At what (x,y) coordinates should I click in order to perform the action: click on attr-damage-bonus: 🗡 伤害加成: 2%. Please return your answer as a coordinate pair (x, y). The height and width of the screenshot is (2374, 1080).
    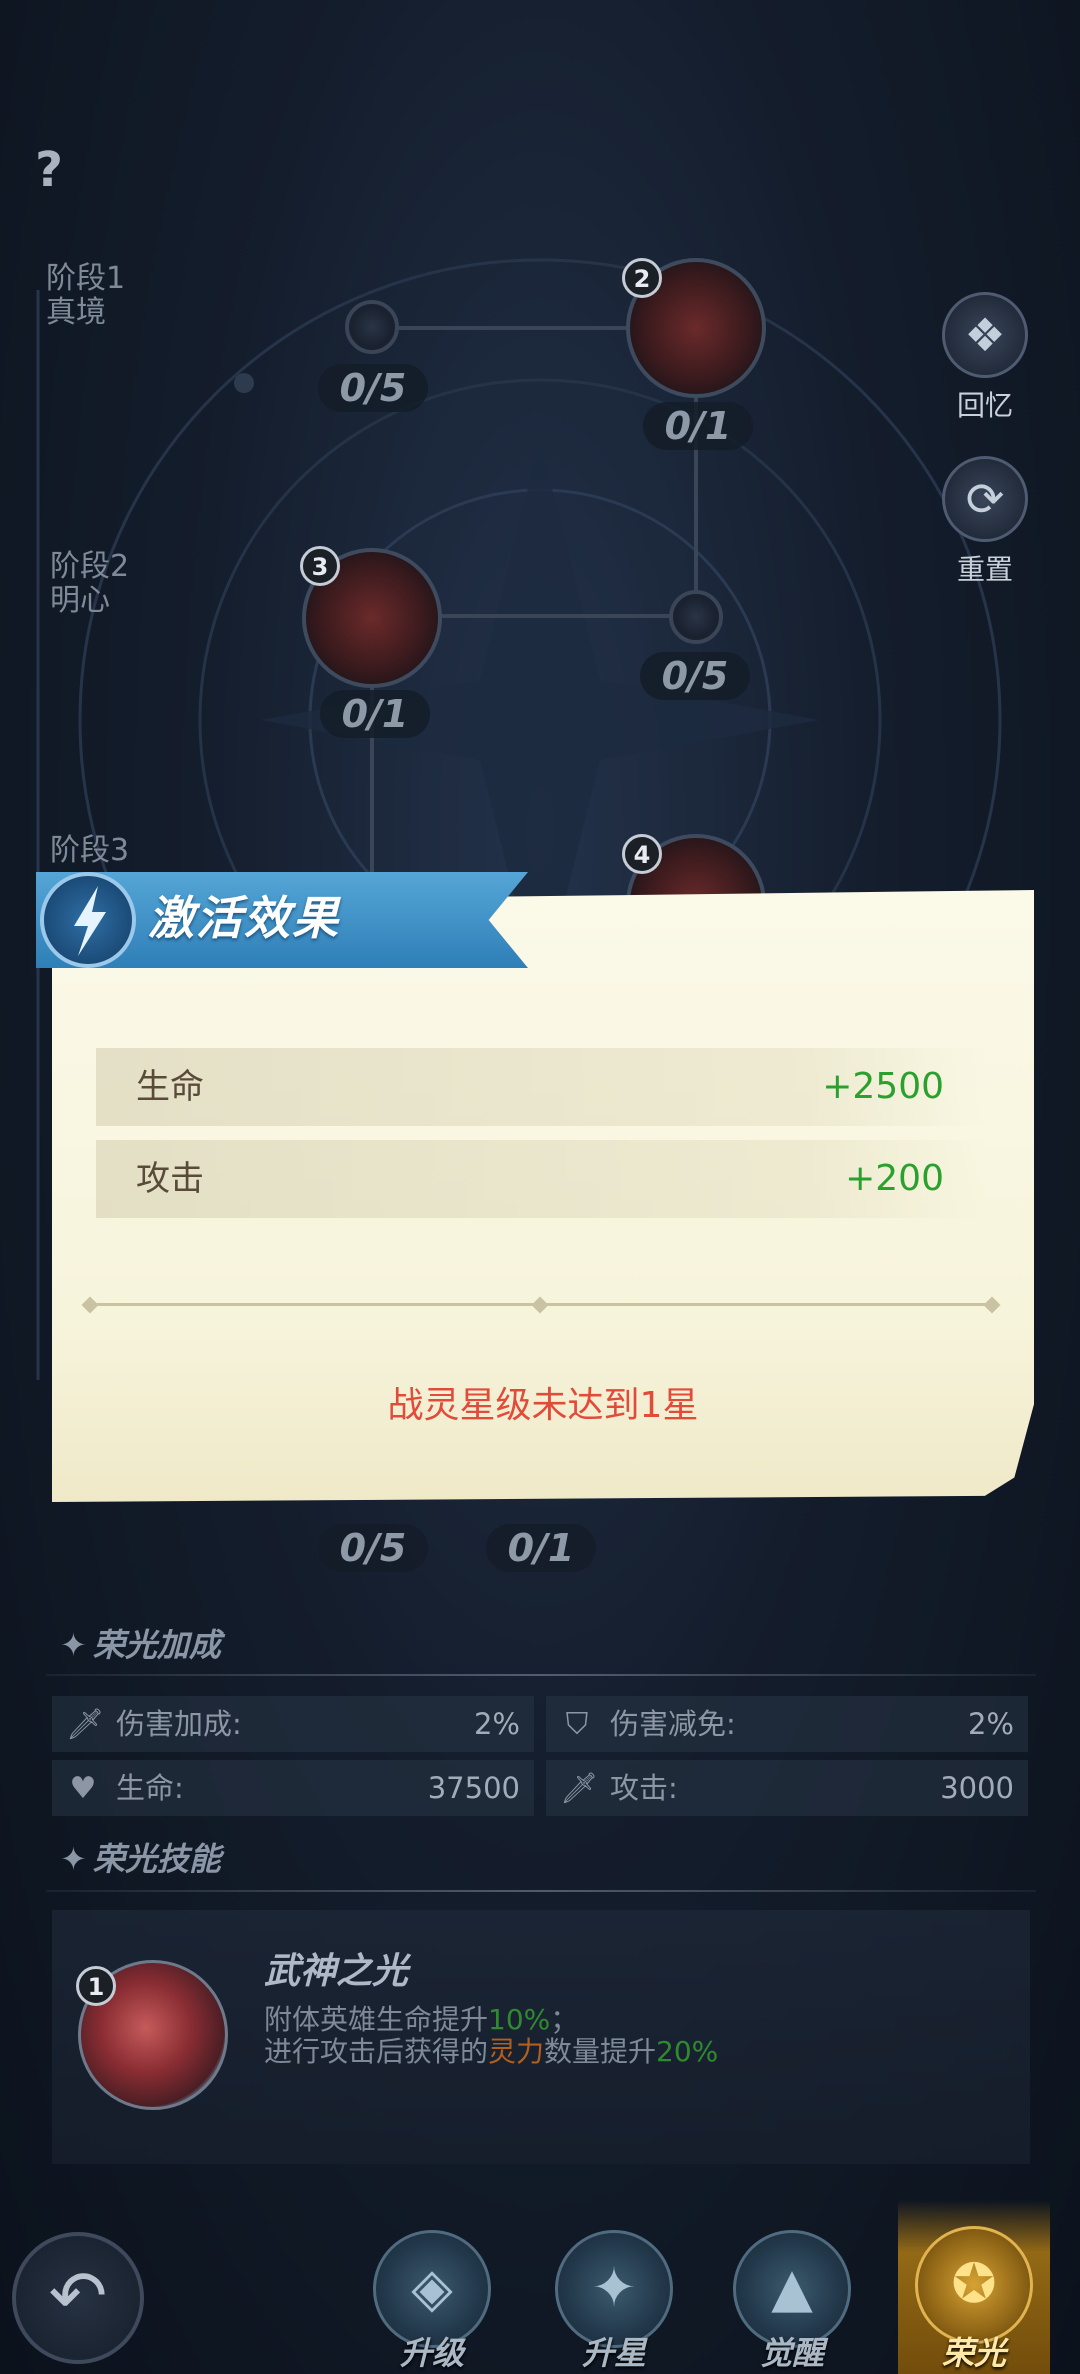
    Looking at the image, I should click on (293, 1724).